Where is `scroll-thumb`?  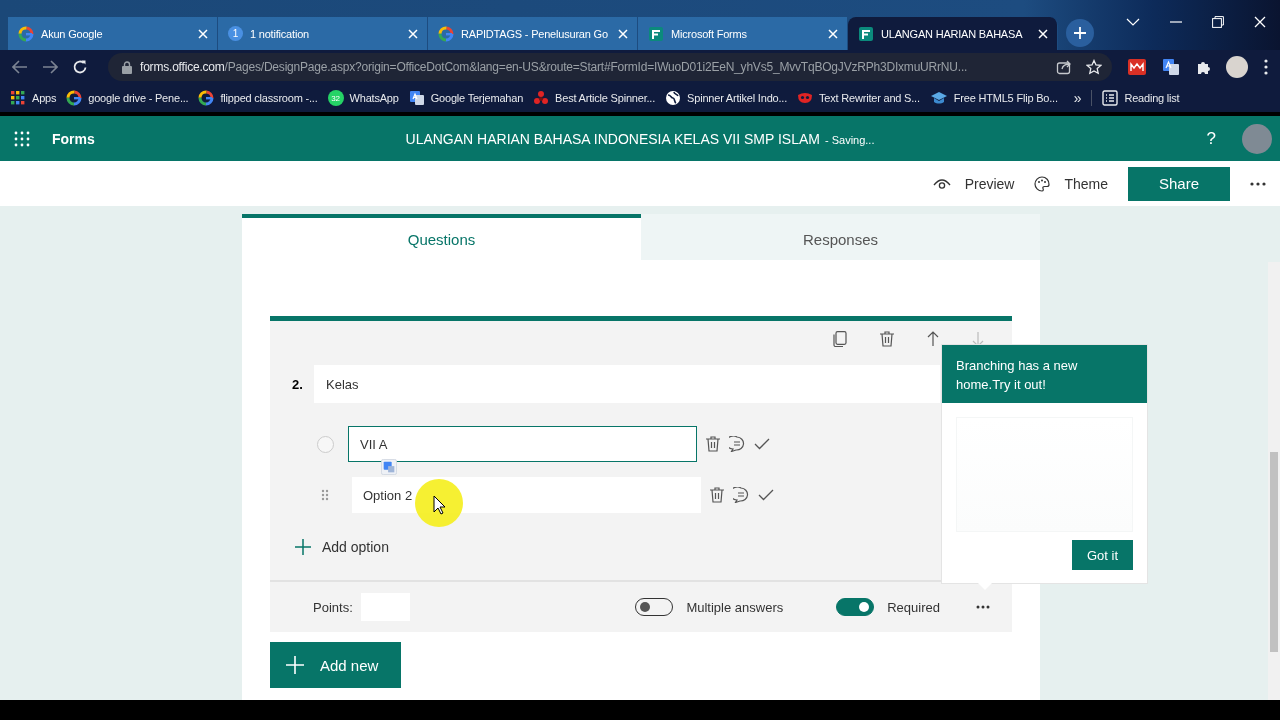
scroll-thumb is located at coordinates (1274, 552).